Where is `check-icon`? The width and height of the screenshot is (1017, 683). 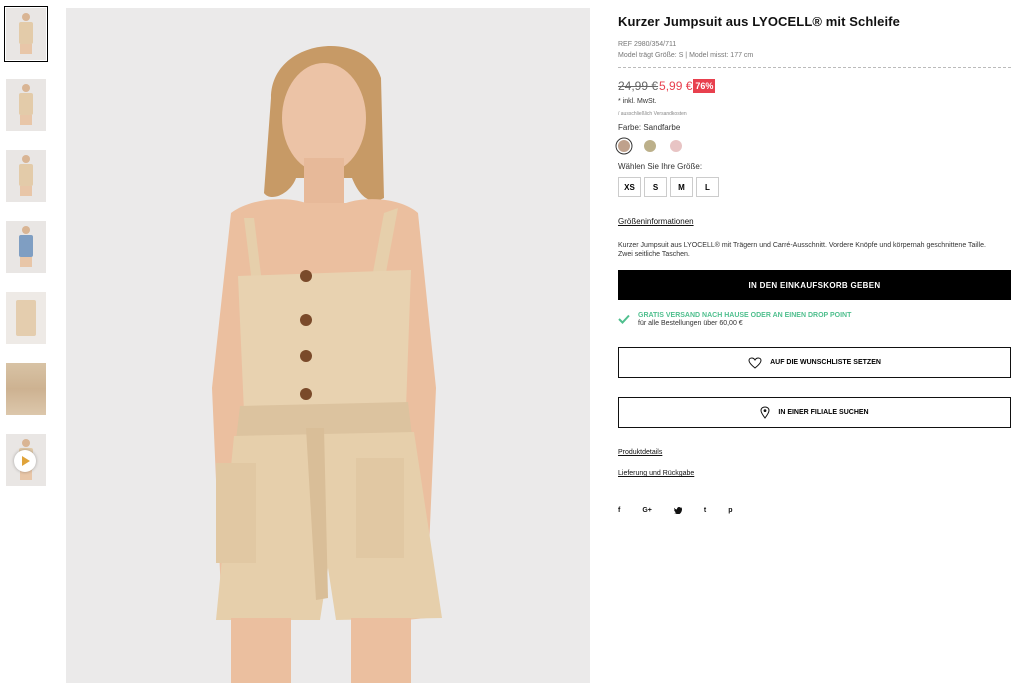 check-icon is located at coordinates (624, 319).